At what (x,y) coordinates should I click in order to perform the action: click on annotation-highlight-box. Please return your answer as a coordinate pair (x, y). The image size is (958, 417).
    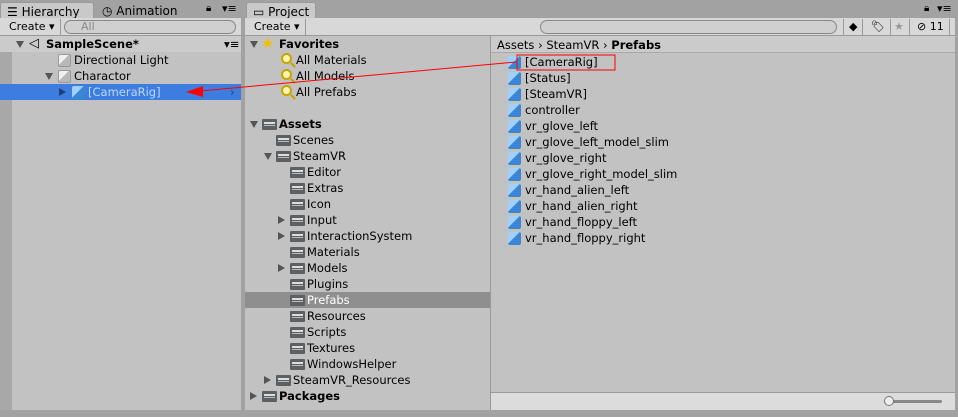
    Looking at the image, I should click on (566, 62).